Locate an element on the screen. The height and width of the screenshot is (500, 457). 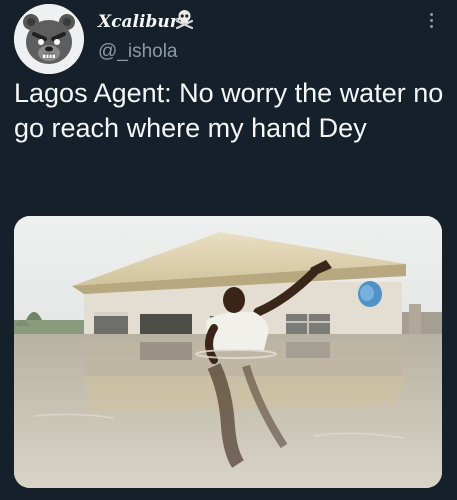
angry-bear-avatar-icon is located at coordinates (49, 39).